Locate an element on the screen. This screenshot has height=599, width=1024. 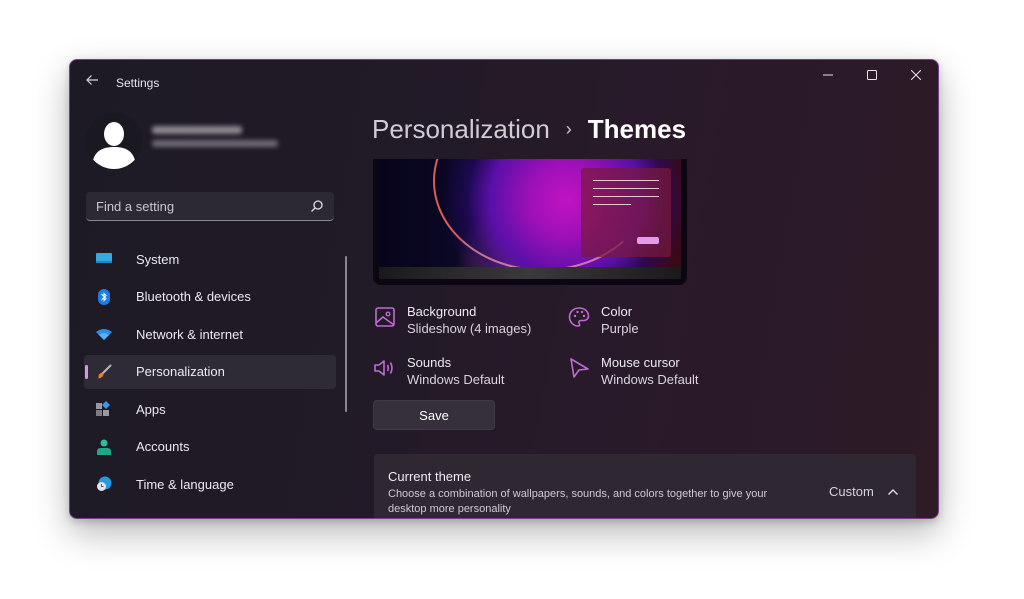
page-title: Themes is located at coordinates (637, 129).